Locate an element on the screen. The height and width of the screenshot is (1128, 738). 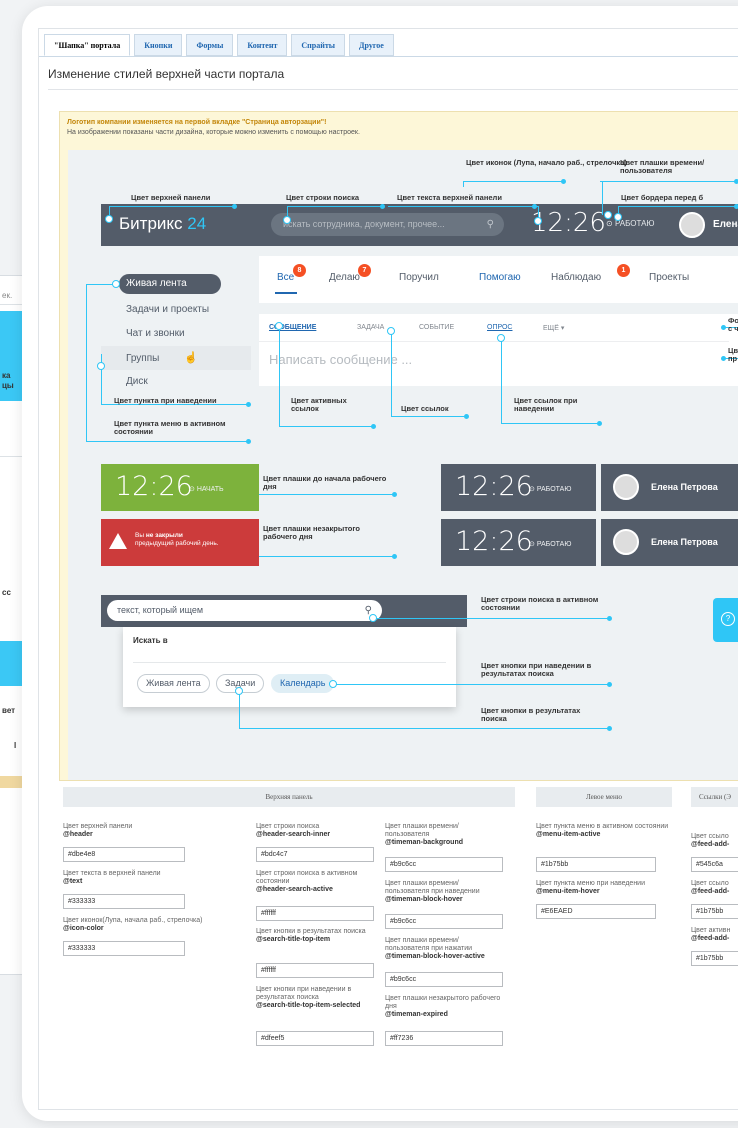
feed-tab-projects: Проекты is located at coordinates (669, 277).